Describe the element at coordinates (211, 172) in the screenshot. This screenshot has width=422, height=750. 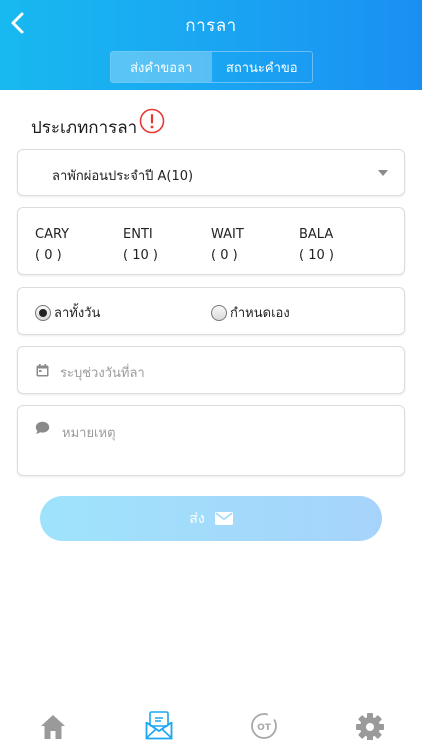
I see `leave-type-dropdown: ลาพักผ่อนประจำปี A(10)` at that location.